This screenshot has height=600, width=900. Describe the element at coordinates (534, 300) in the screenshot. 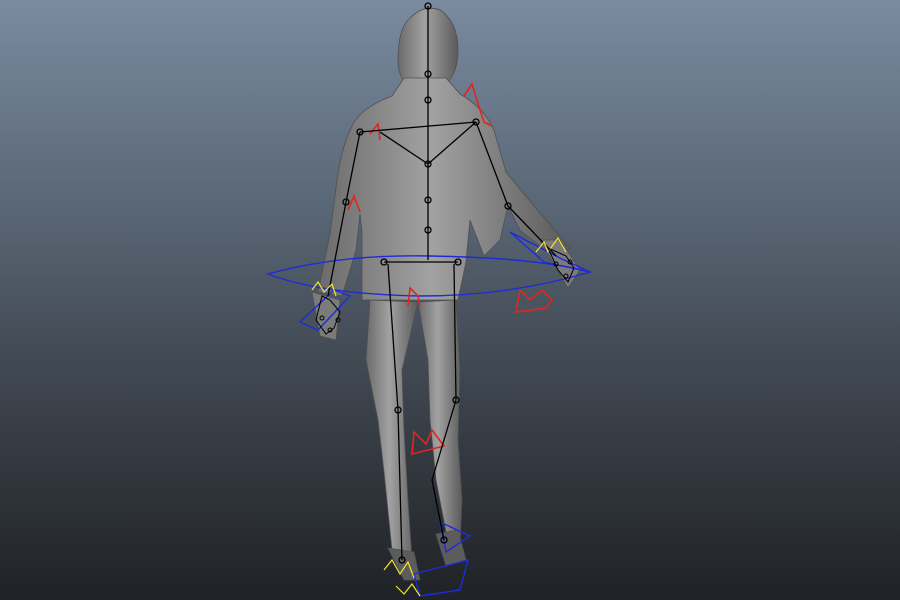

I see `ik-handle-leg` at that location.